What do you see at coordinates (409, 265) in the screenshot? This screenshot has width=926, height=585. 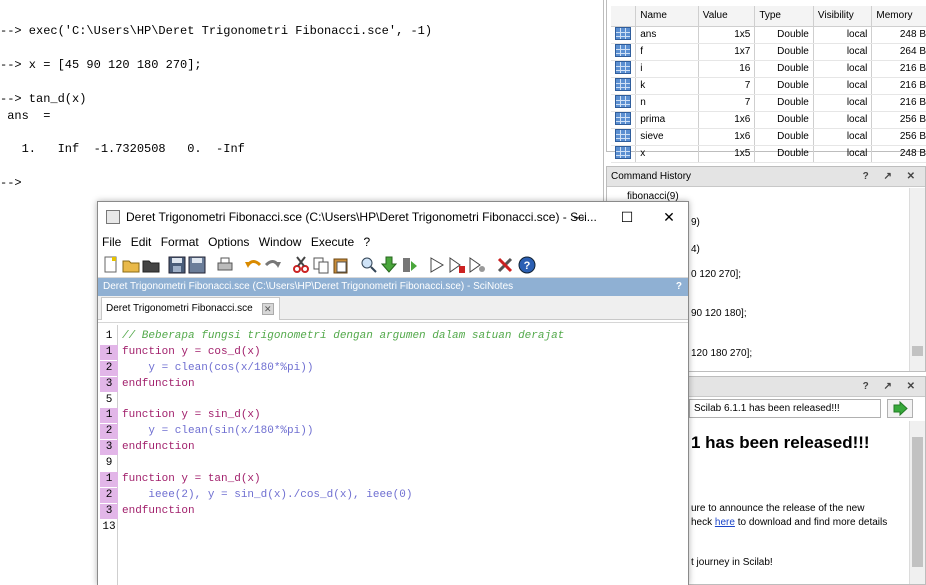 I see `load-into-scilab-icon` at bounding box center [409, 265].